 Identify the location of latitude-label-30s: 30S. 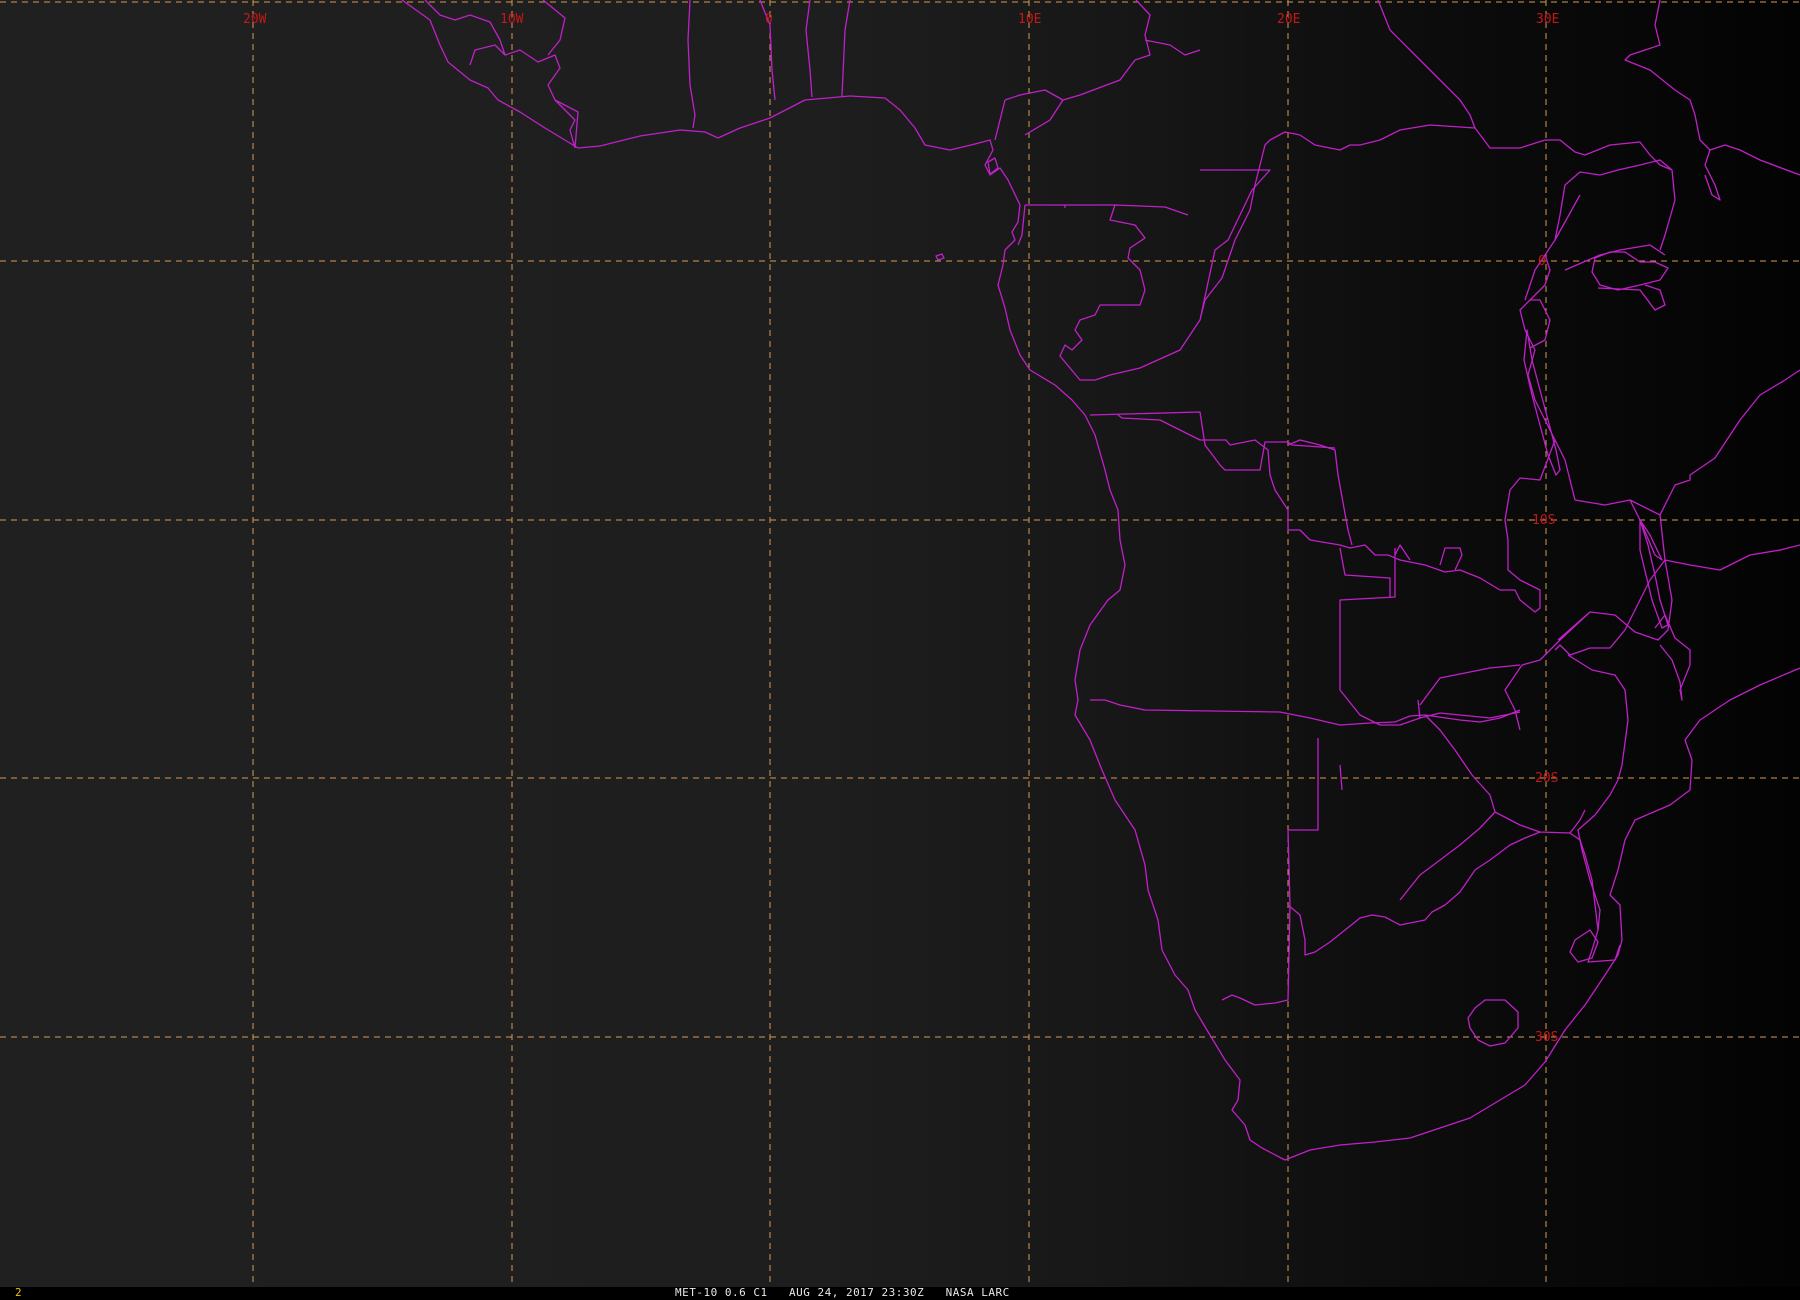
(1546, 1037).